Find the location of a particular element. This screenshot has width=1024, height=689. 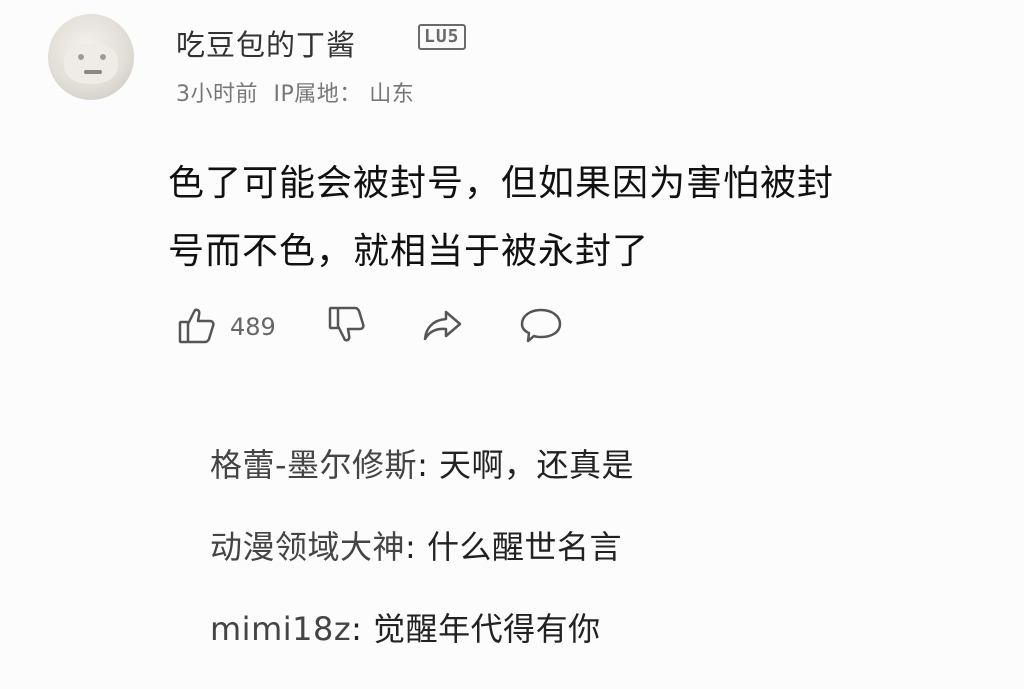

reply-item: 动漫领域大神: 什么醒世名言 is located at coordinates (422, 563).